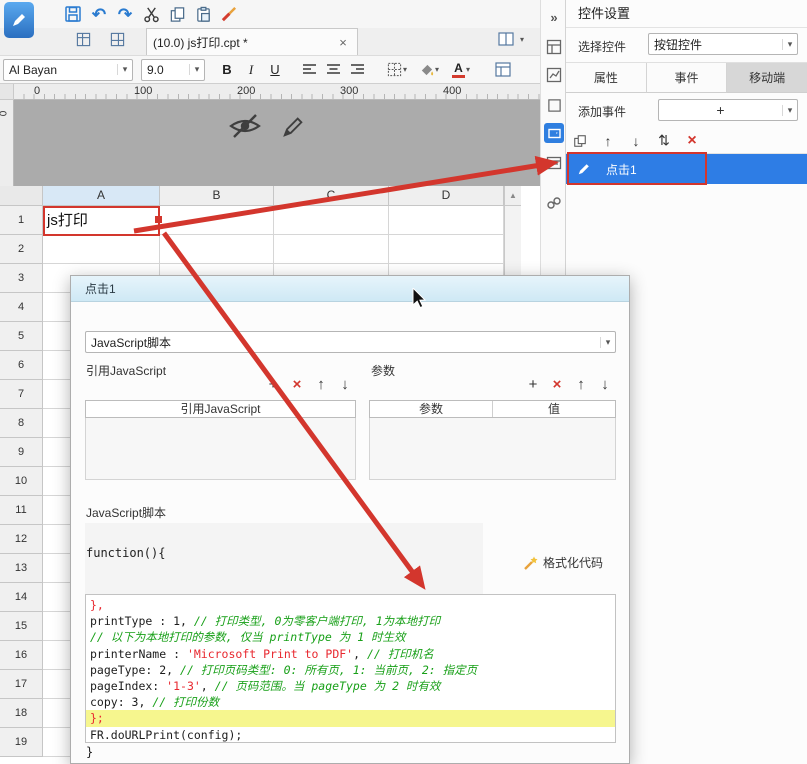  I want to click on event-type-caret-icon: ▾, so click(607, 342).